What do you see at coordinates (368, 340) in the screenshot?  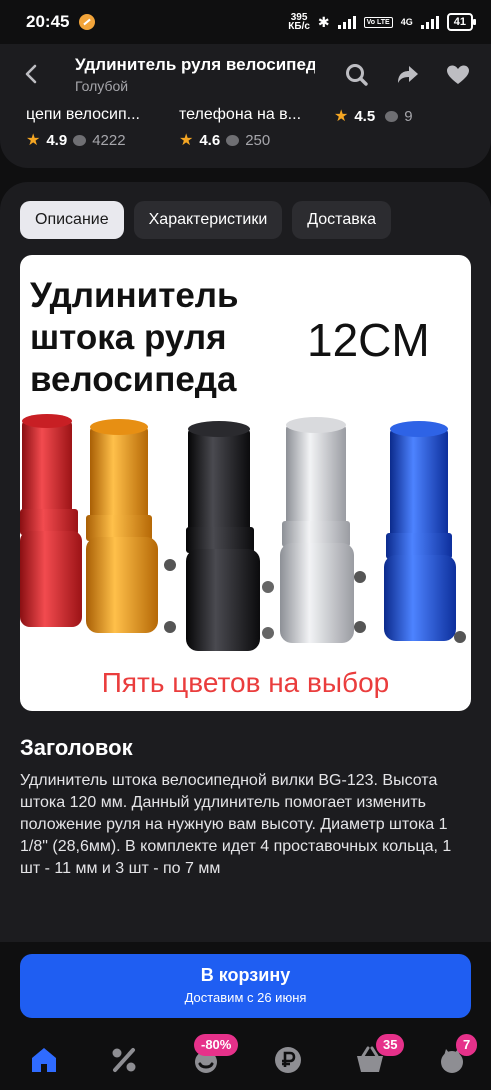 I see `promo-size: 12CM` at bounding box center [368, 340].